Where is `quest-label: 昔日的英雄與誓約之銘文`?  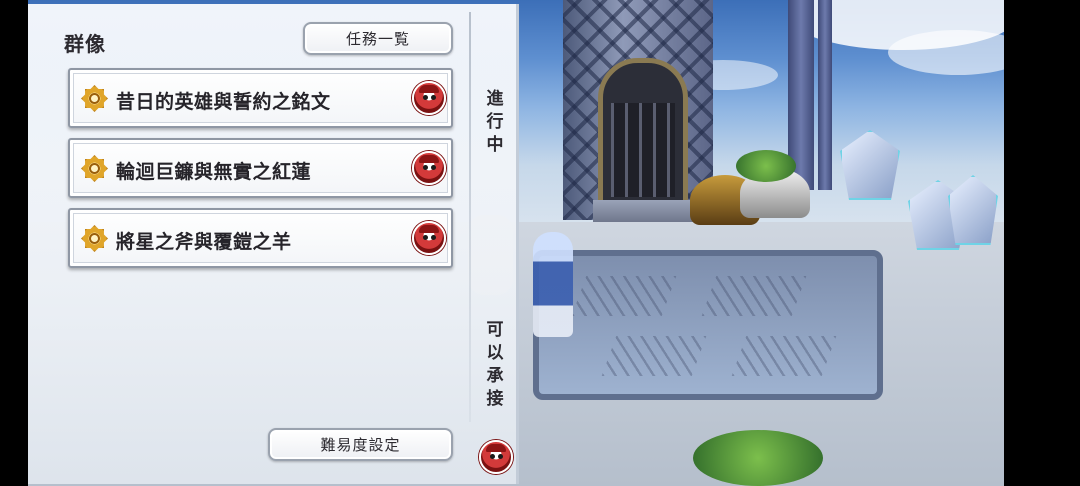
quest-label: 昔日的英雄與誓約之銘文 is located at coordinates (223, 102).